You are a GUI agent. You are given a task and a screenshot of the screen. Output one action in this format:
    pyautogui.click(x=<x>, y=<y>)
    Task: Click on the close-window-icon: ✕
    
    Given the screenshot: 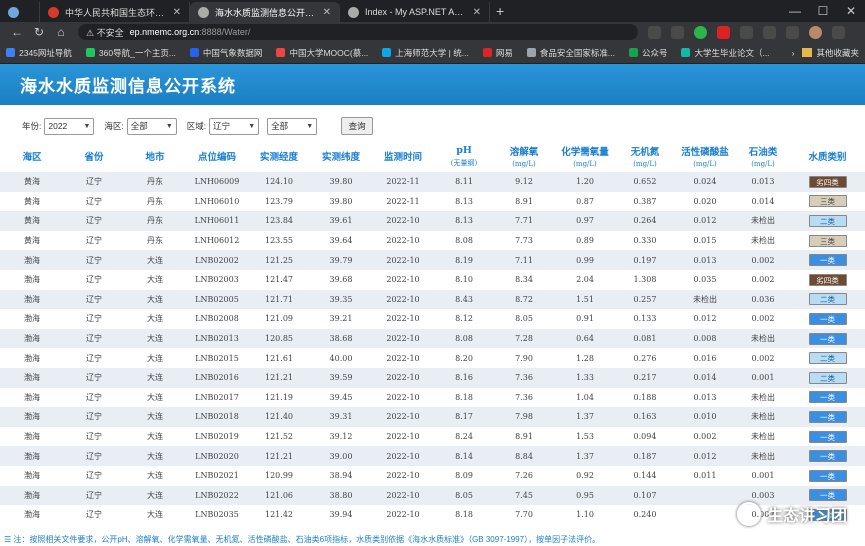 What is the action you would take?
    pyautogui.click(x=851, y=11)
    